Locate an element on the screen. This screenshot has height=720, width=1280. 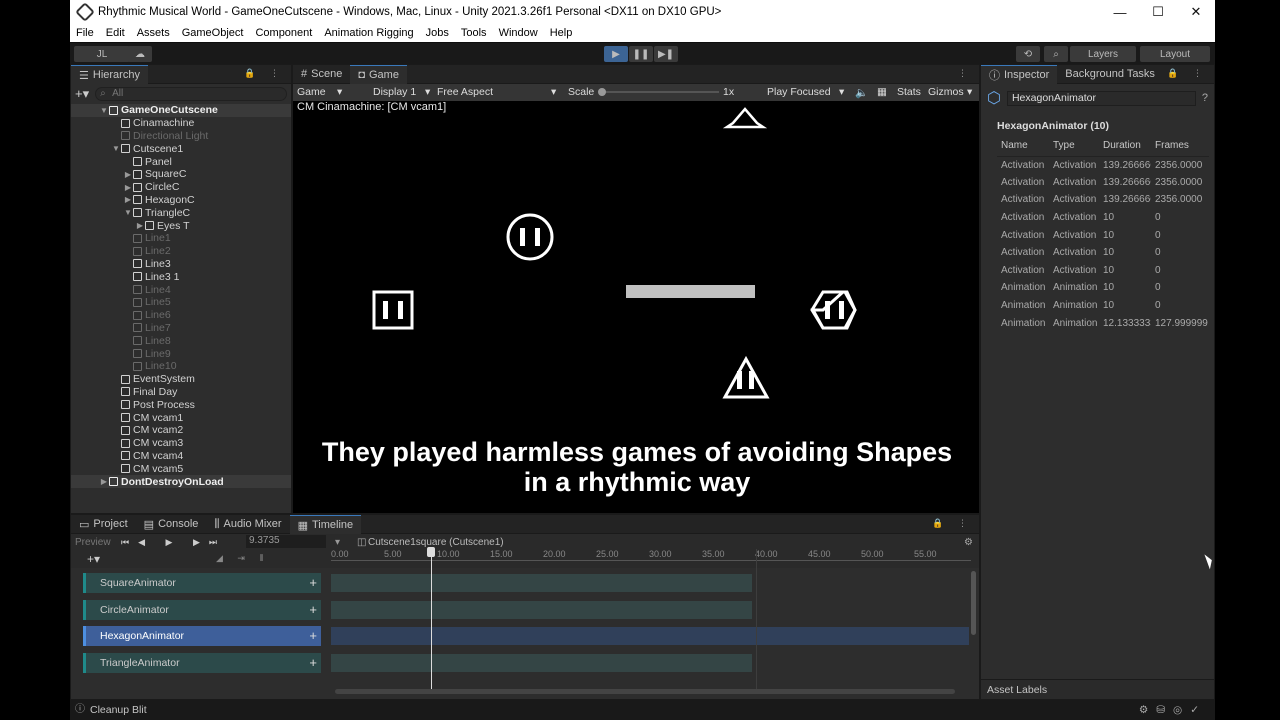
menu-jobs: Jobs is located at coordinates (437, 33).